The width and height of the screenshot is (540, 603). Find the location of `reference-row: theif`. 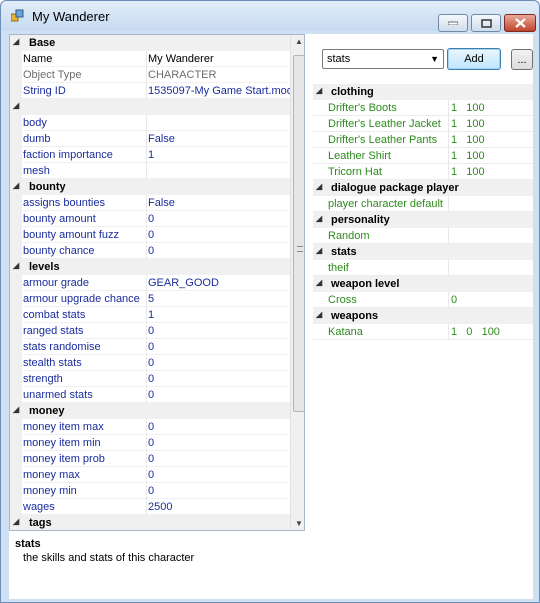

reference-row: theif is located at coordinates (423, 268).